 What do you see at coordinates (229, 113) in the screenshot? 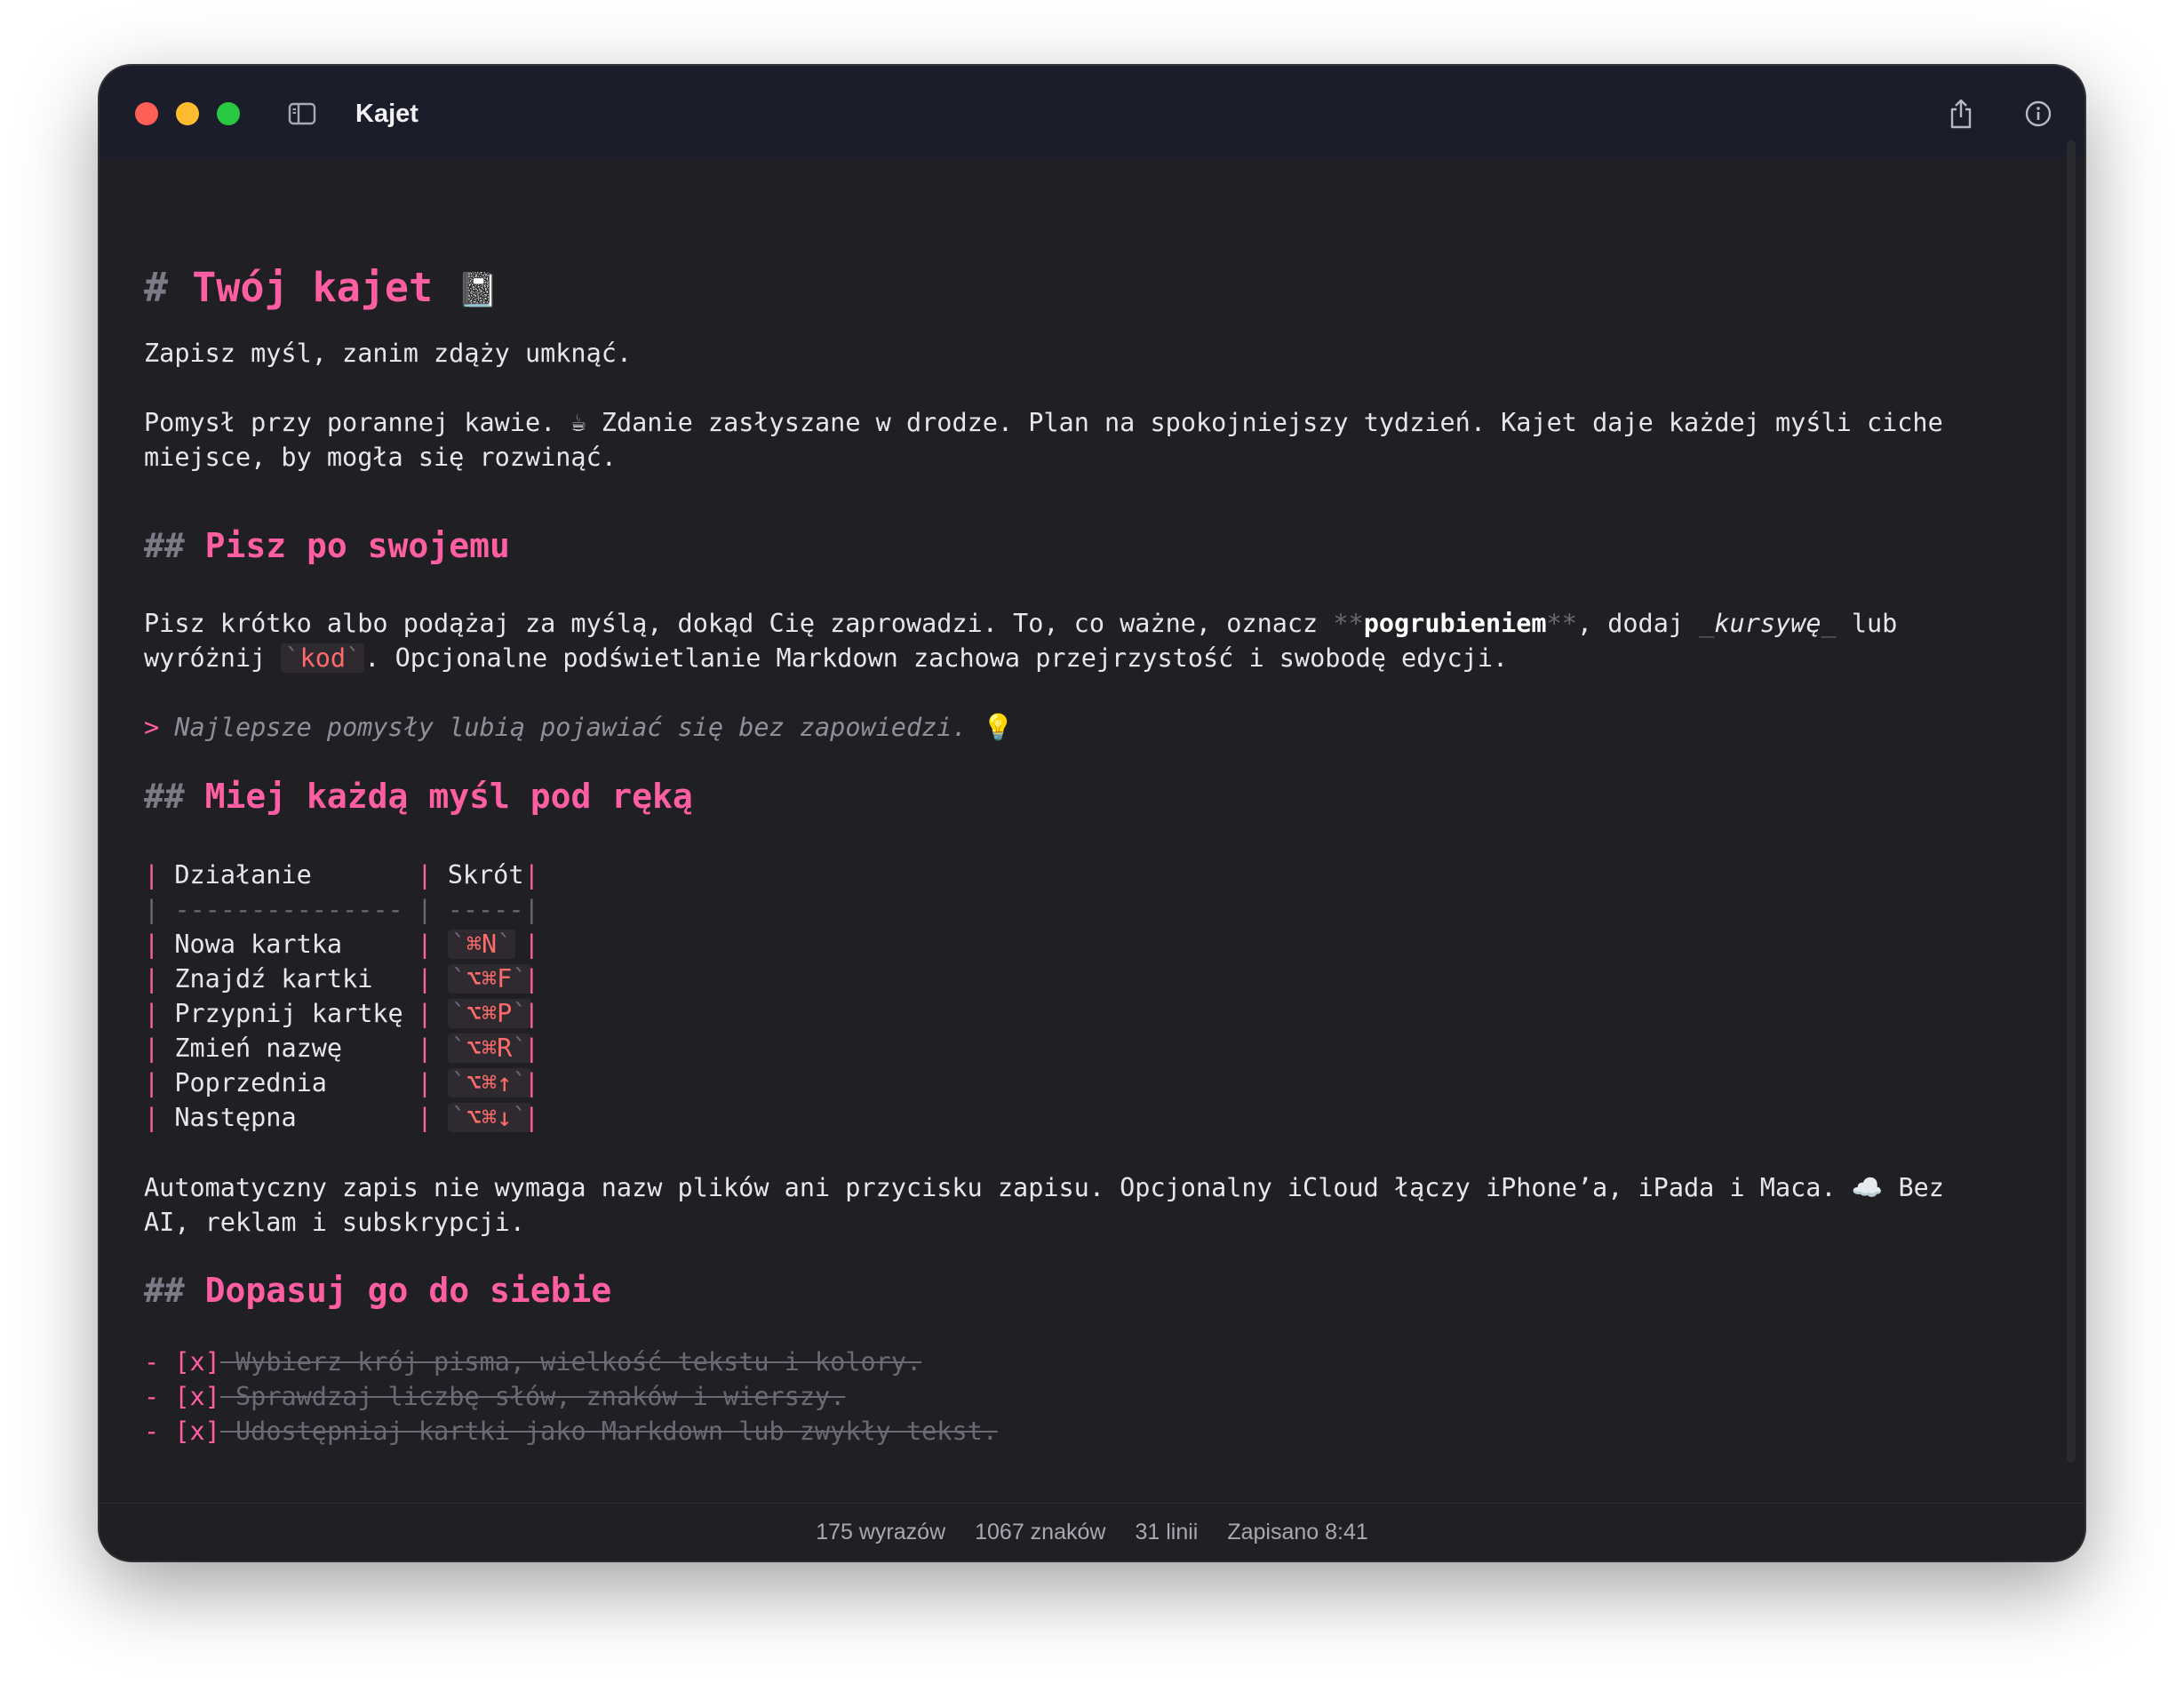
I see `zoom-window-button` at bounding box center [229, 113].